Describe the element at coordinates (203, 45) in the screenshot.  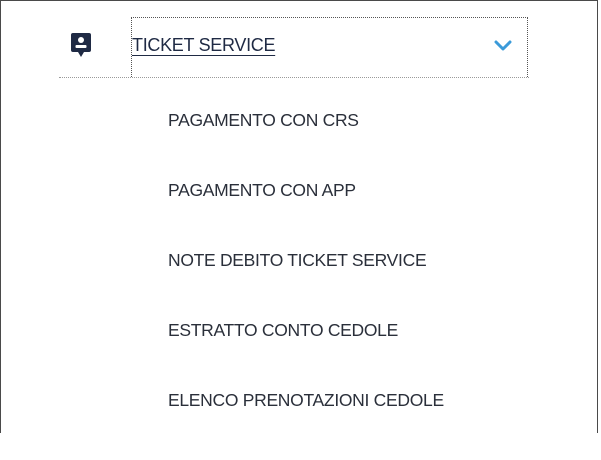
I see `menu-header-label: TICKET SERVICE` at that location.